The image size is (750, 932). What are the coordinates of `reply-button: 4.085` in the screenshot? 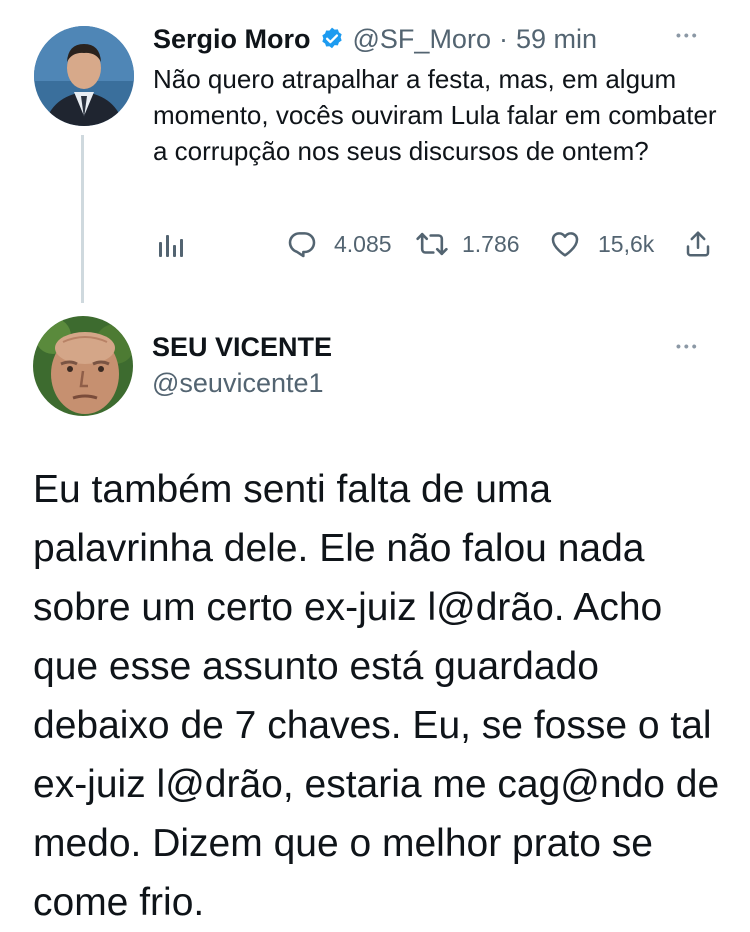 It's located at (339, 244).